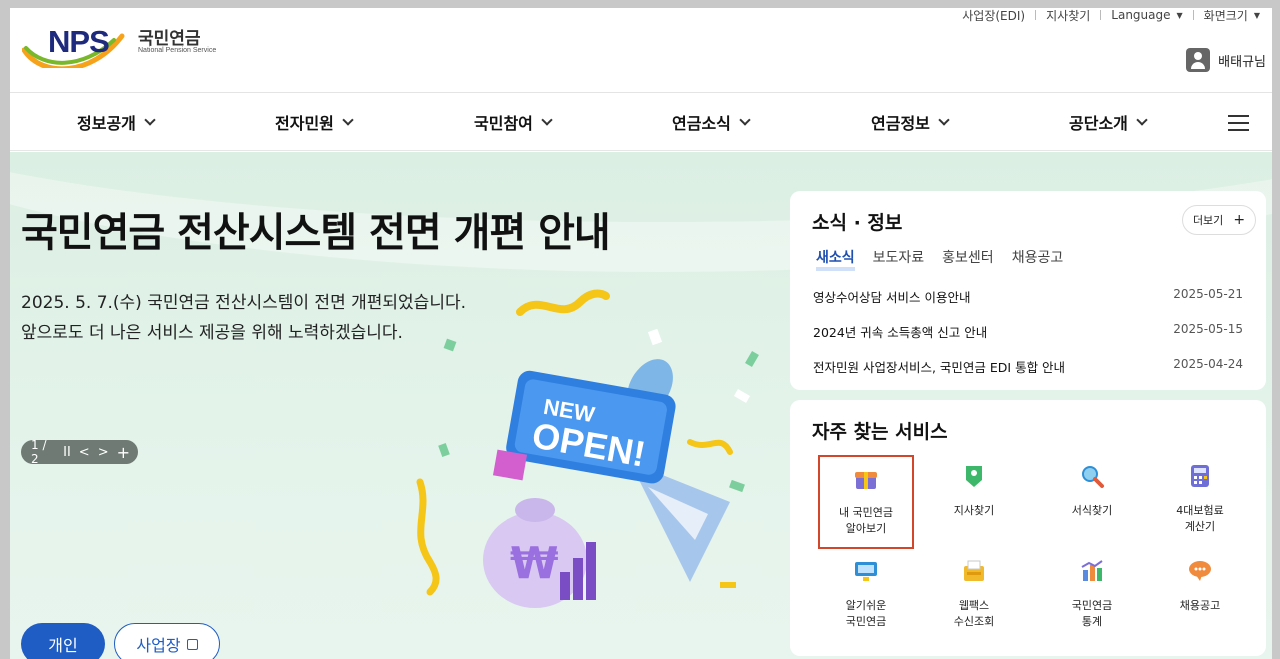 Image resolution: width=1280 pixels, height=659 pixels. Describe the element at coordinates (103, 452) in the screenshot. I see `next-button: >` at that location.